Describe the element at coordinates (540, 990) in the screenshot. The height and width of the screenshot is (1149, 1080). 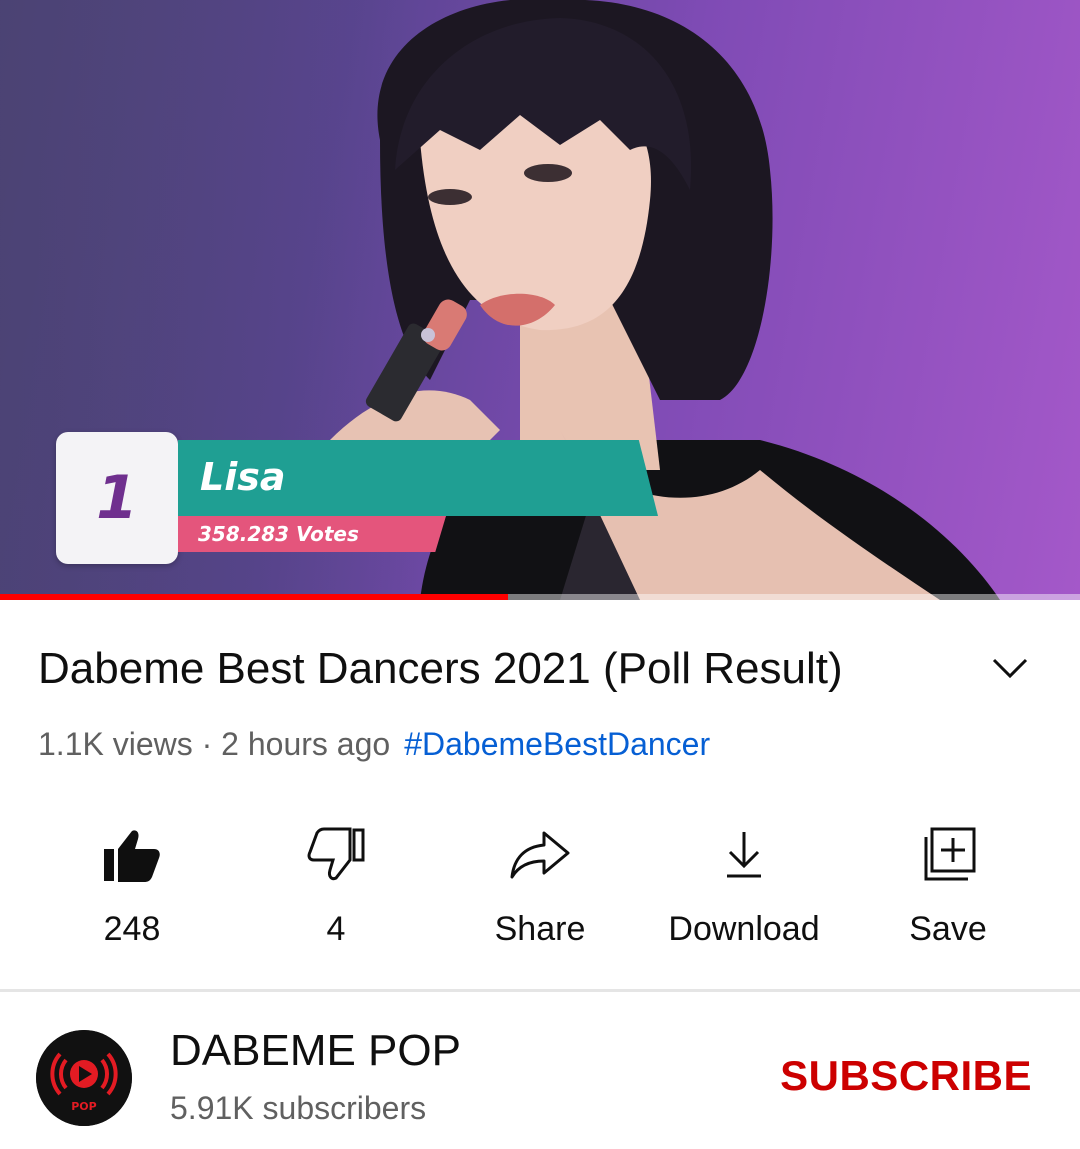
I see `divider` at that location.